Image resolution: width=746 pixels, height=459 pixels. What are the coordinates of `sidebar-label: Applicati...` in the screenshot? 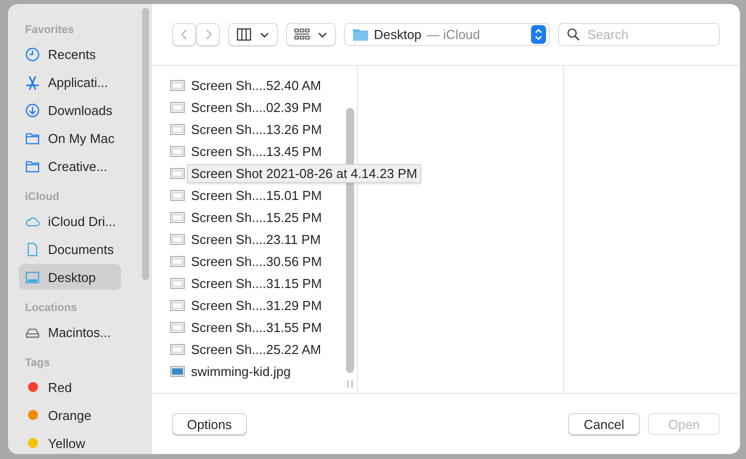 It's located at (78, 82).